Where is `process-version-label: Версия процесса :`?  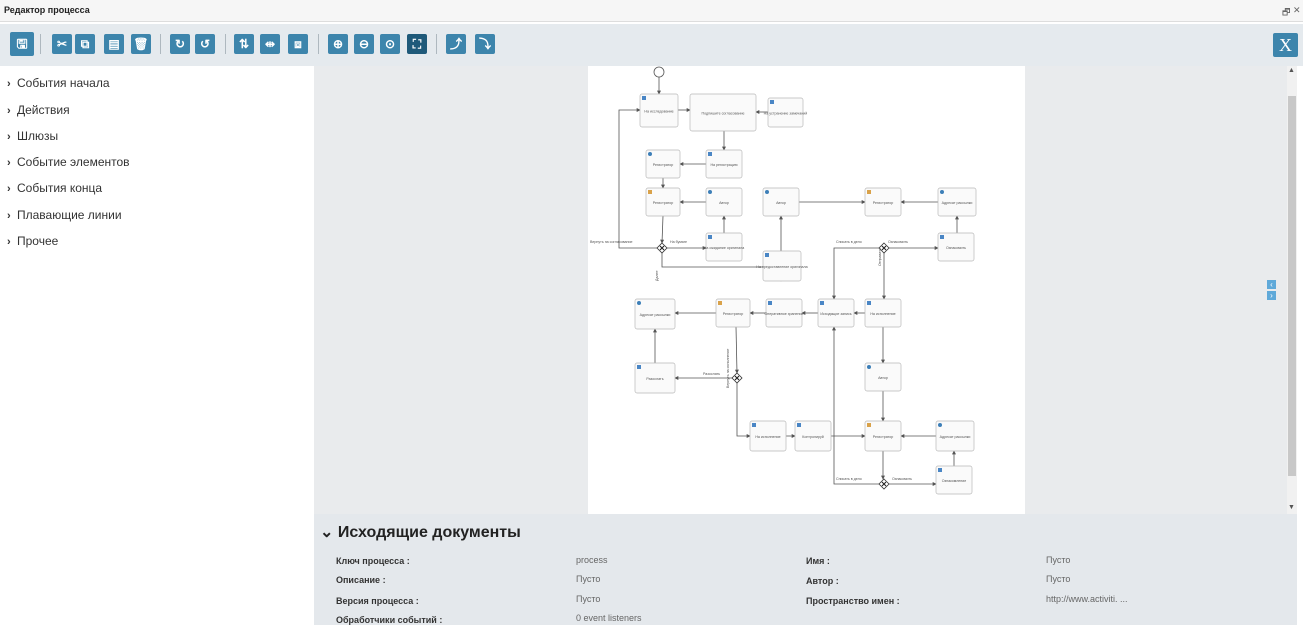
process-version-label: Версия процесса : is located at coordinates (377, 601).